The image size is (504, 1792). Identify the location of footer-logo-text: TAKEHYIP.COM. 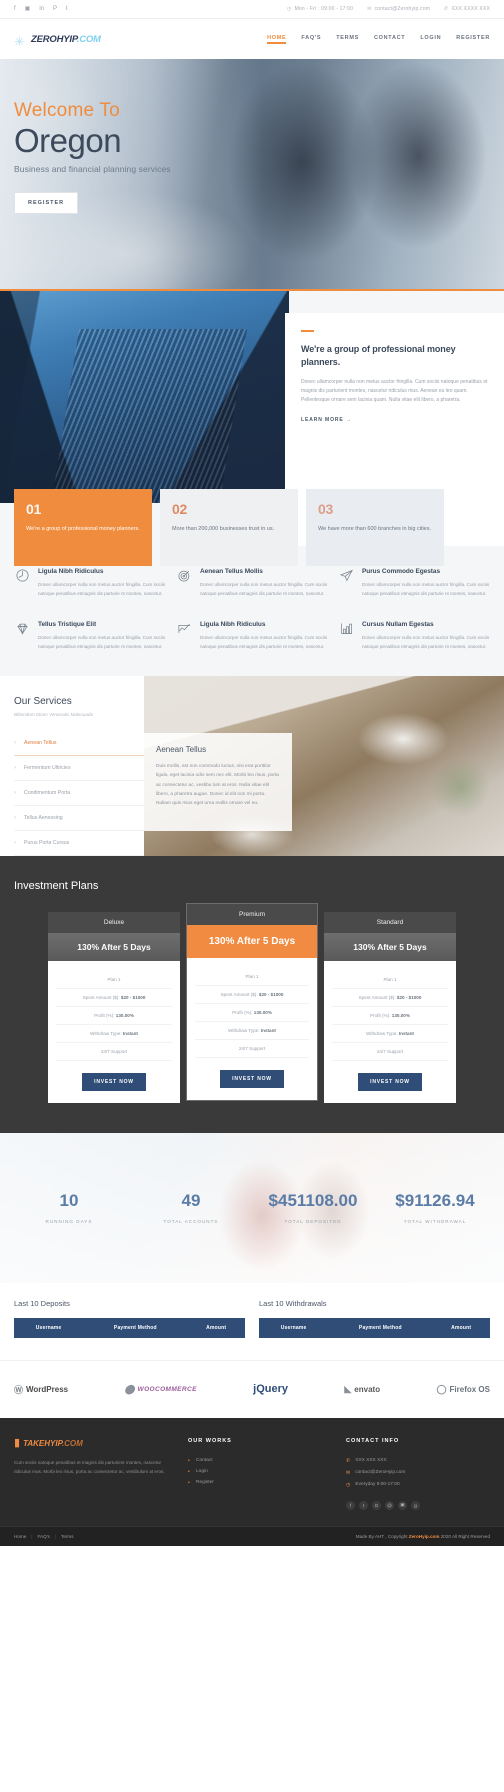
(53, 1443).